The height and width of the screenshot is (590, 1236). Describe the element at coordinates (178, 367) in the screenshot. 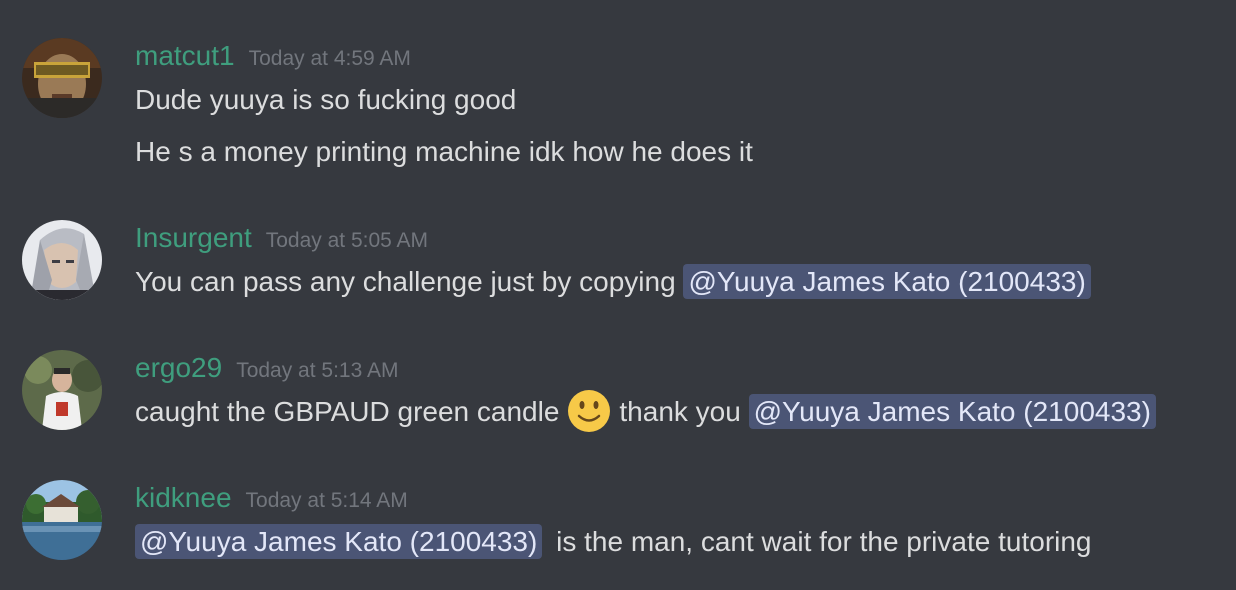

I see `username: ergo29` at that location.